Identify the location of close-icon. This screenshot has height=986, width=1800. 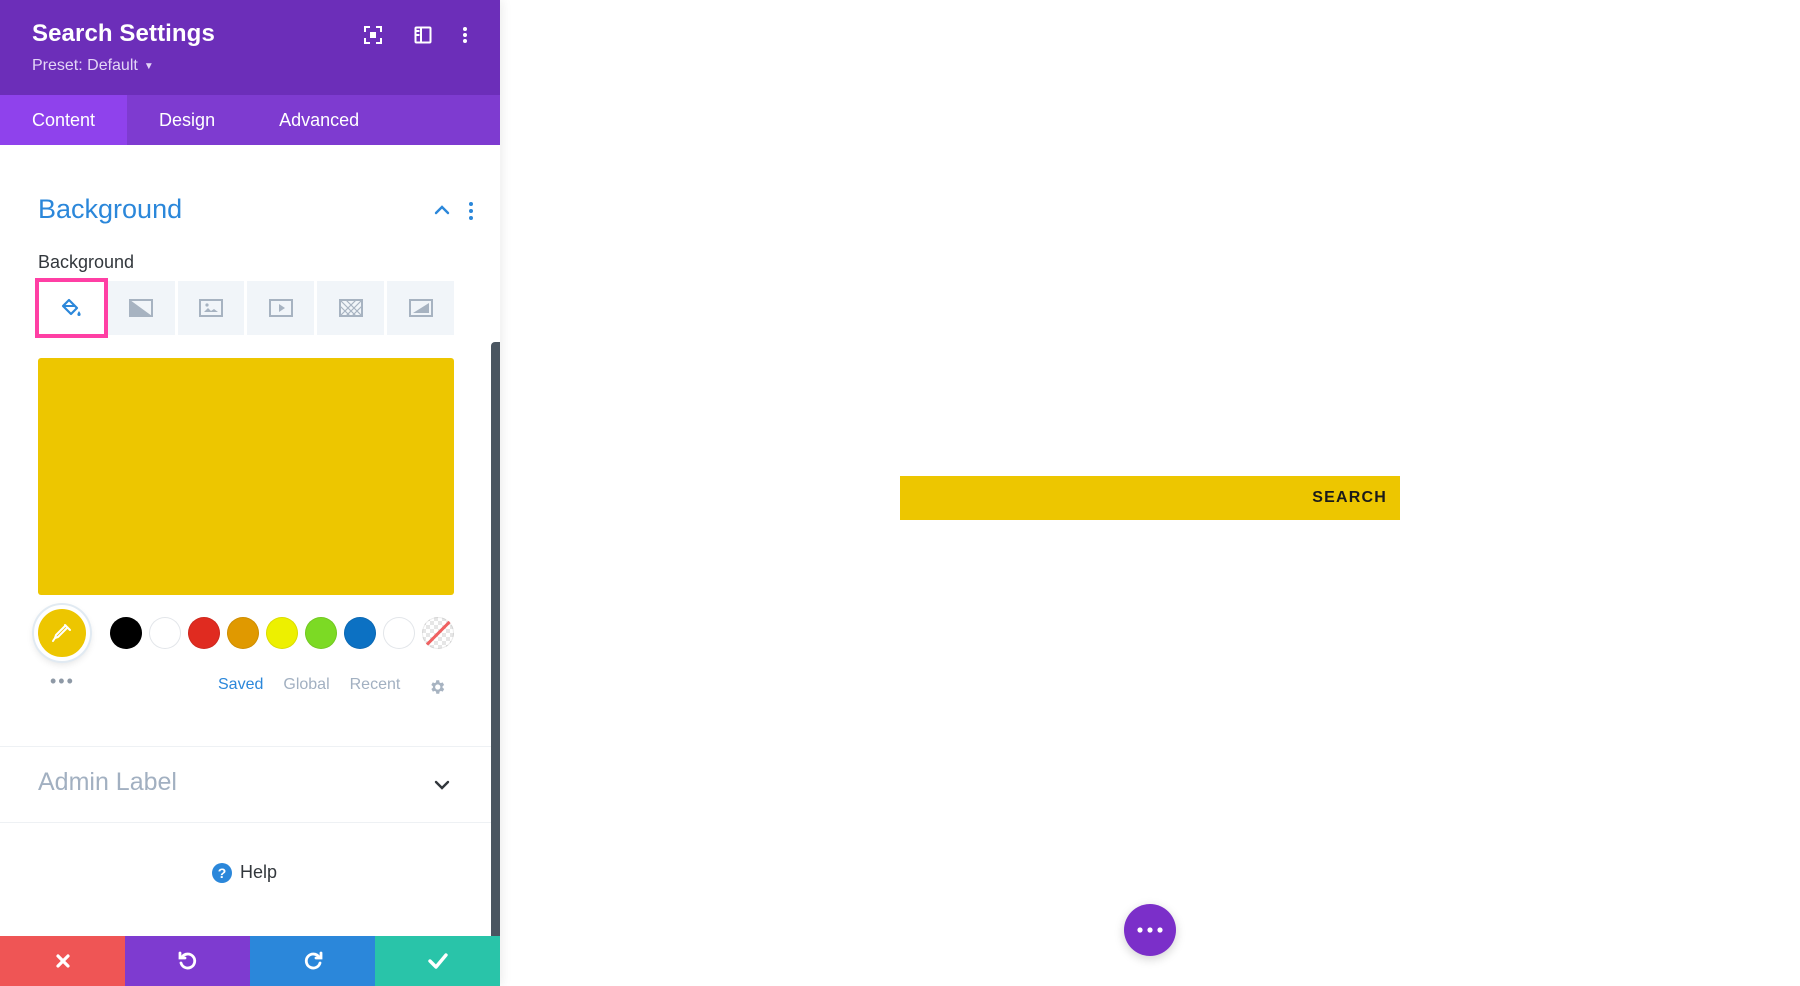
(62, 961).